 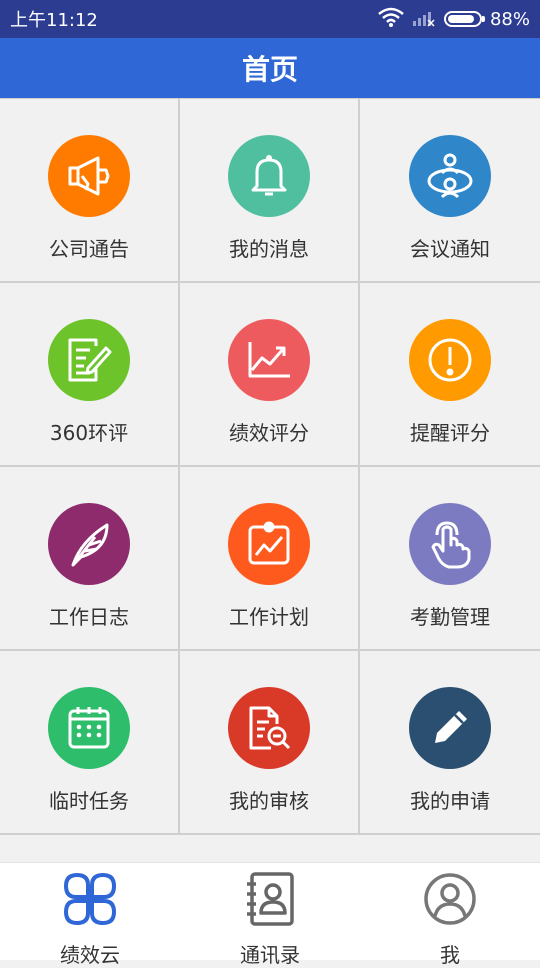 What do you see at coordinates (90, 901) in the screenshot?
I see `clover-icon` at bounding box center [90, 901].